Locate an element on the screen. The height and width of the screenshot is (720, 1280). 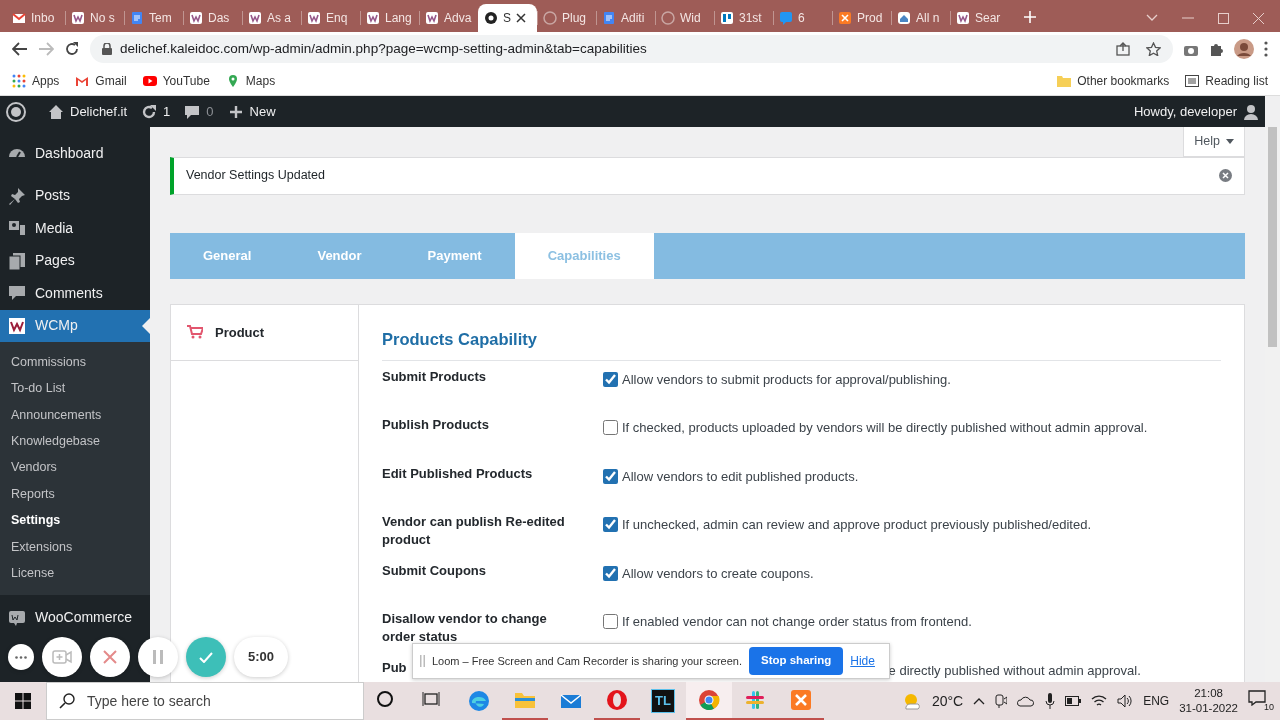
bookmark: Apps is located at coordinates (36, 80).